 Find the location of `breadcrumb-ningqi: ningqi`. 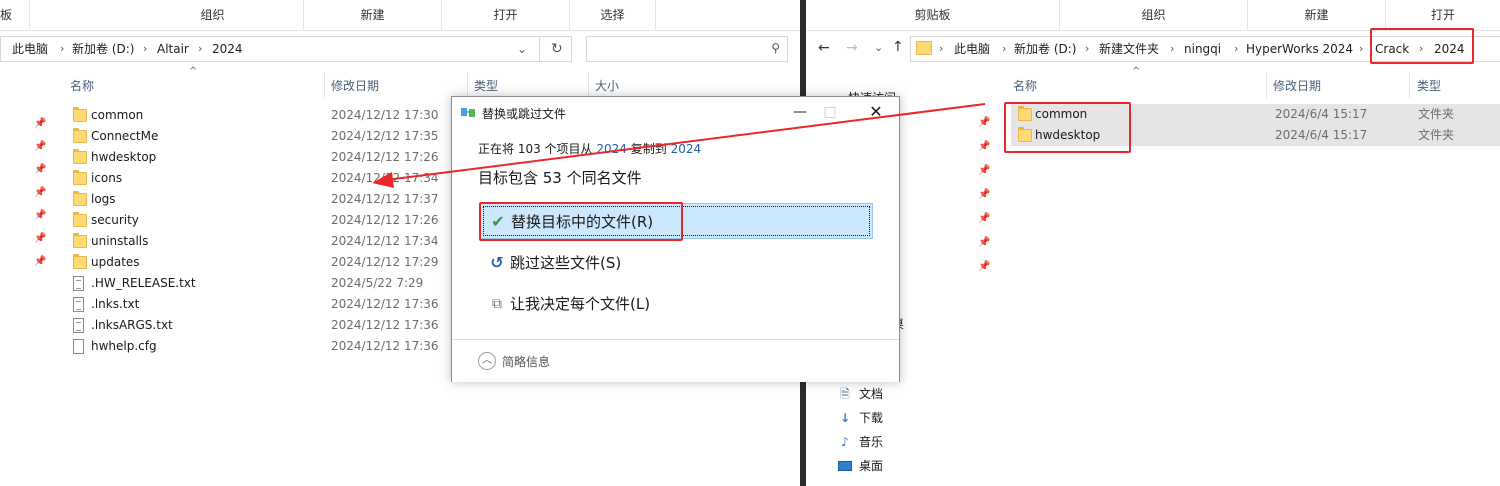

breadcrumb-ningqi: ningqi is located at coordinates (1202, 49).